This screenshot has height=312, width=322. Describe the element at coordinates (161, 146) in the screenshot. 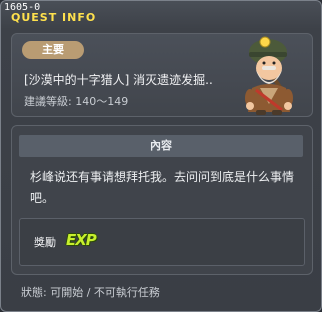

I see `content-header: 內容` at that location.